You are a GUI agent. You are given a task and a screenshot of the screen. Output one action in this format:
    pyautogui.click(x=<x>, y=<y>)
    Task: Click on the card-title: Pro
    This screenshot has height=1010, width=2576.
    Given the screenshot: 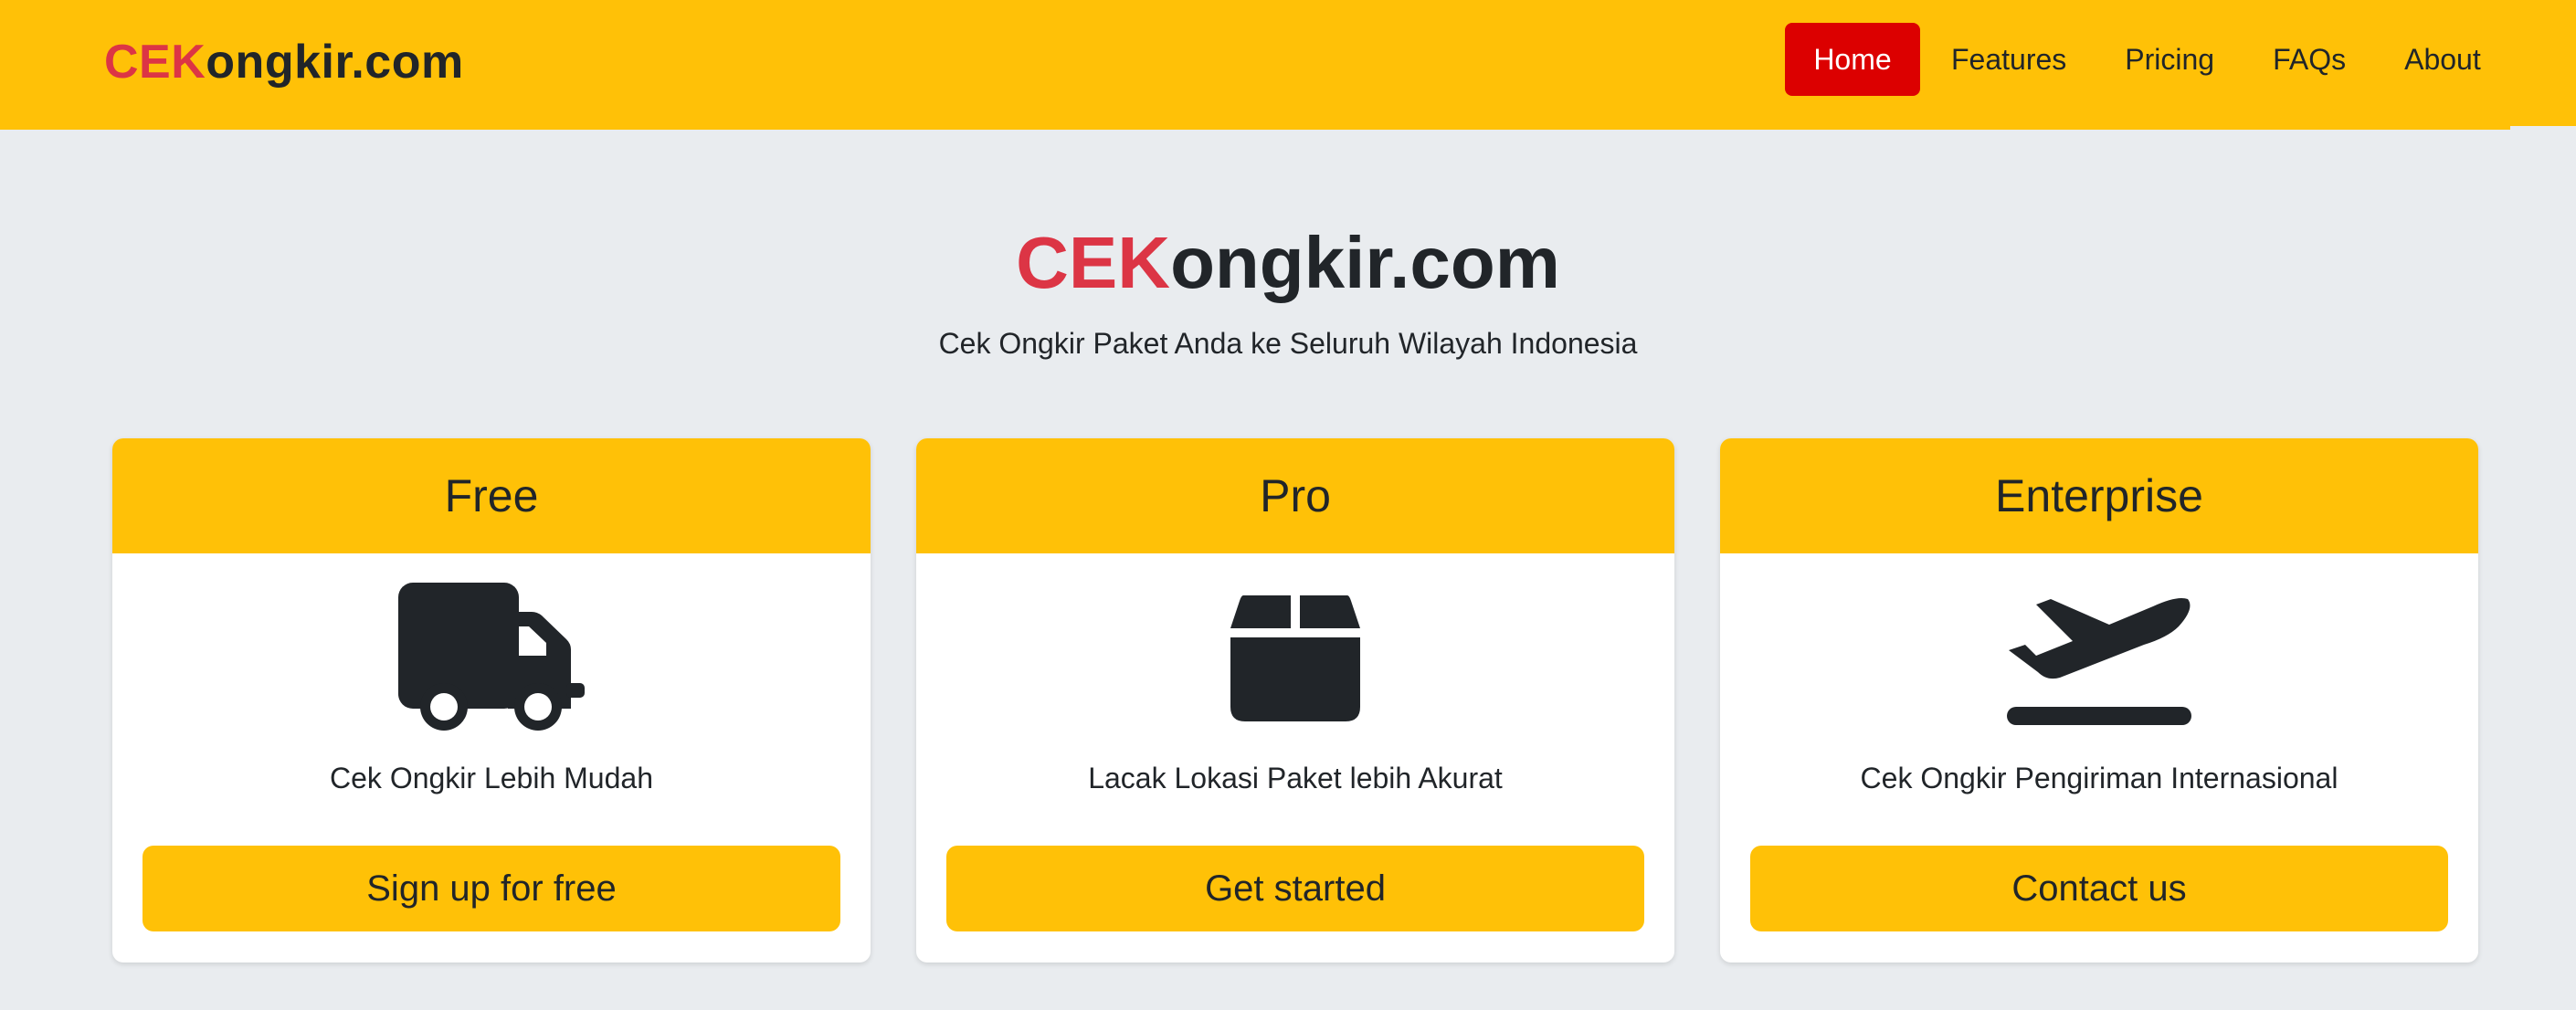 What is the action you would take?
    pyautogui.click(x=1295, y=495)
    